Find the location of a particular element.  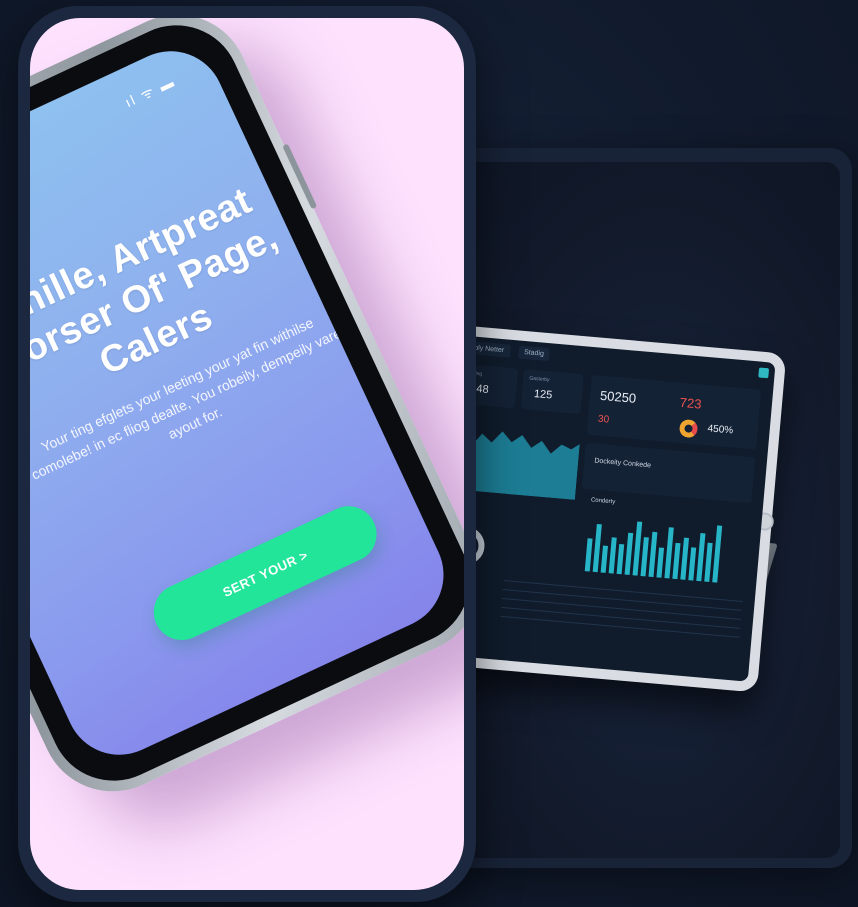

metric-percent: 450% is located at coordinates (720, 430).